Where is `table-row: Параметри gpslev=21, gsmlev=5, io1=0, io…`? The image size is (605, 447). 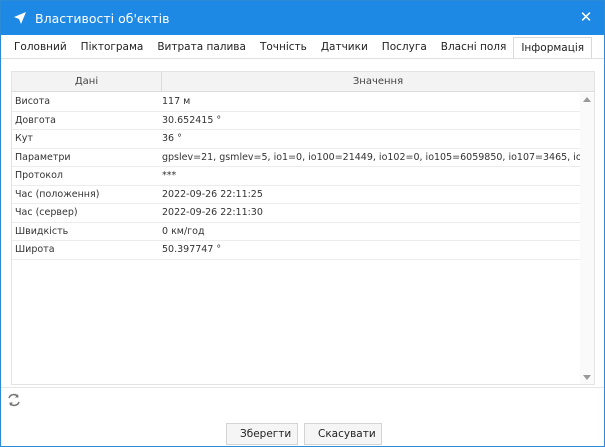 table-row: Параметри gpslev=21, gsmlev=5, io1=0, io… is located at coordinates (296, 158).